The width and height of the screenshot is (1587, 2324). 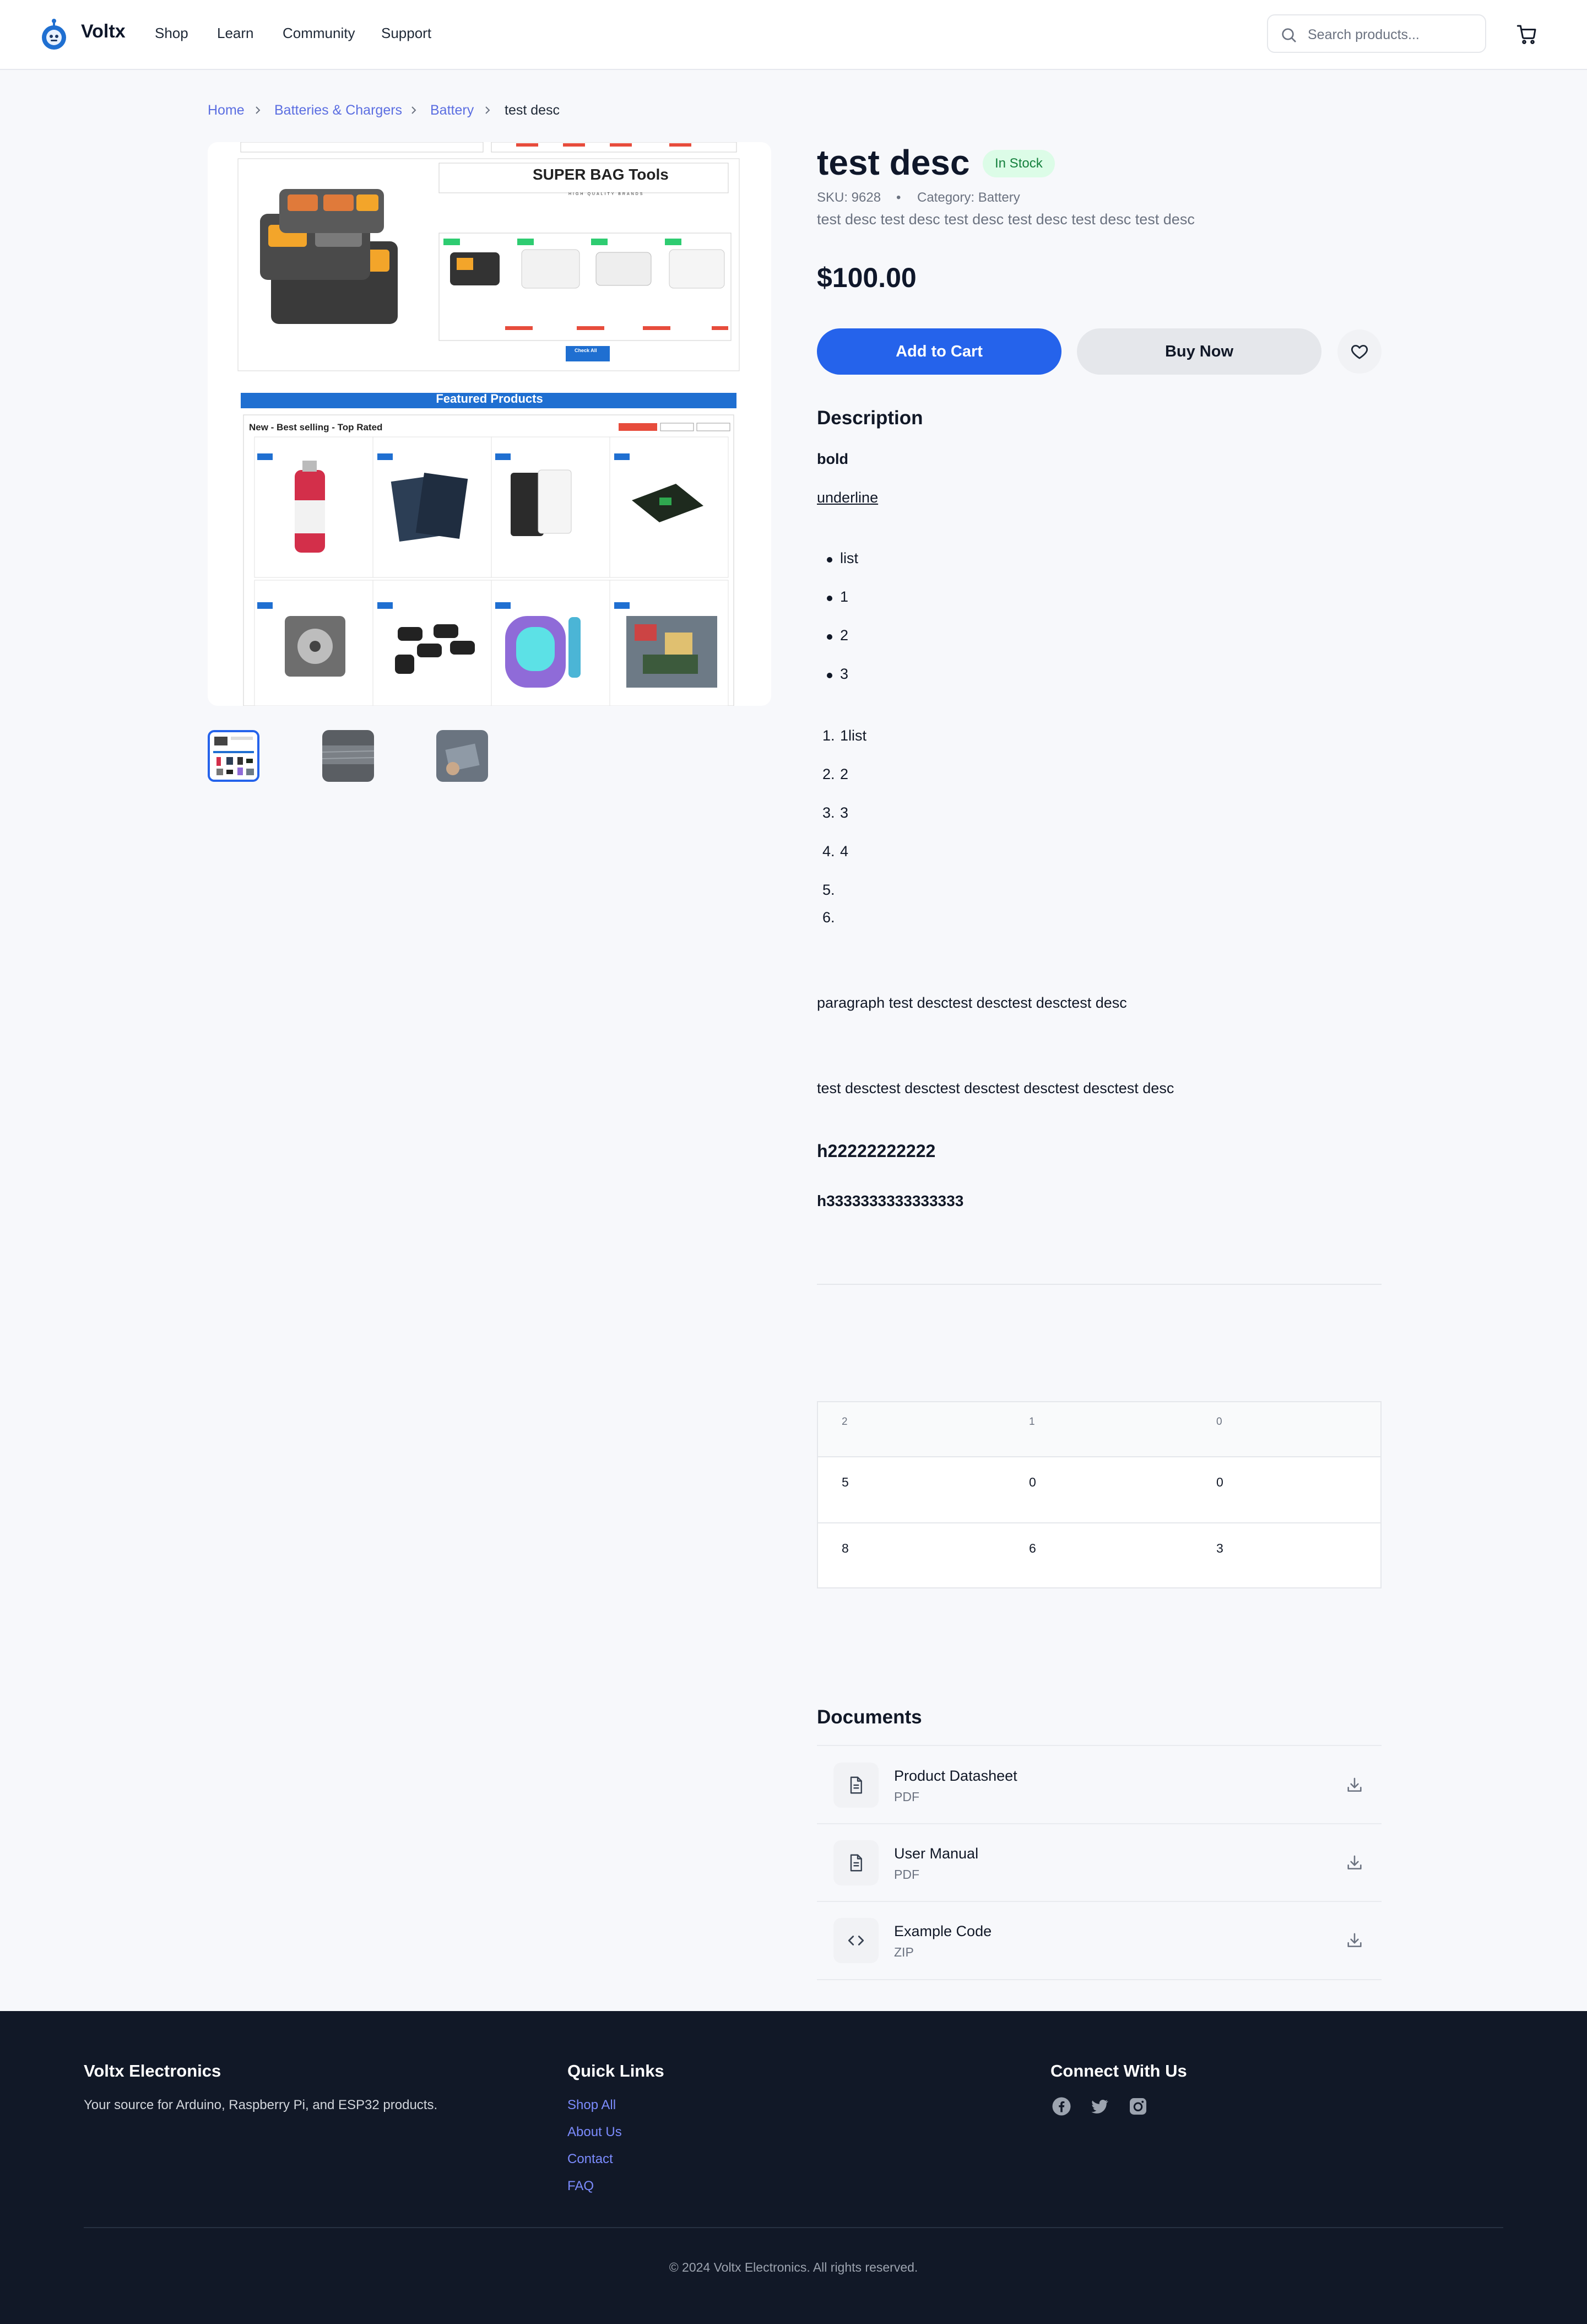 What do you see at coordinates (890, 1200) in the screenshot?
I see `description-h3: h3333333333333333` at bounding box center [890, 1200].